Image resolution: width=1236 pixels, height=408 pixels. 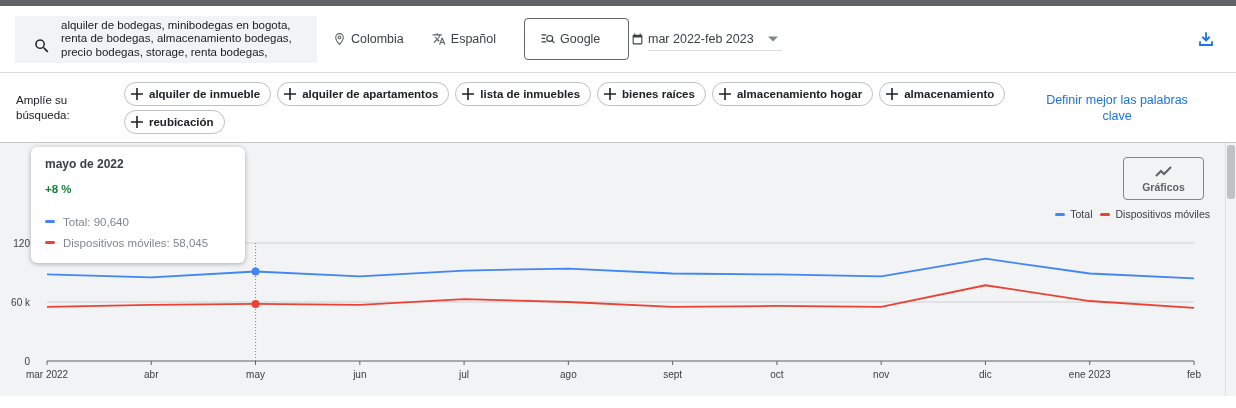 What do you see at coordinates (27, 361) in the screenshot?
I see `y-tick-label: 0` at bounding box center [27, 361].